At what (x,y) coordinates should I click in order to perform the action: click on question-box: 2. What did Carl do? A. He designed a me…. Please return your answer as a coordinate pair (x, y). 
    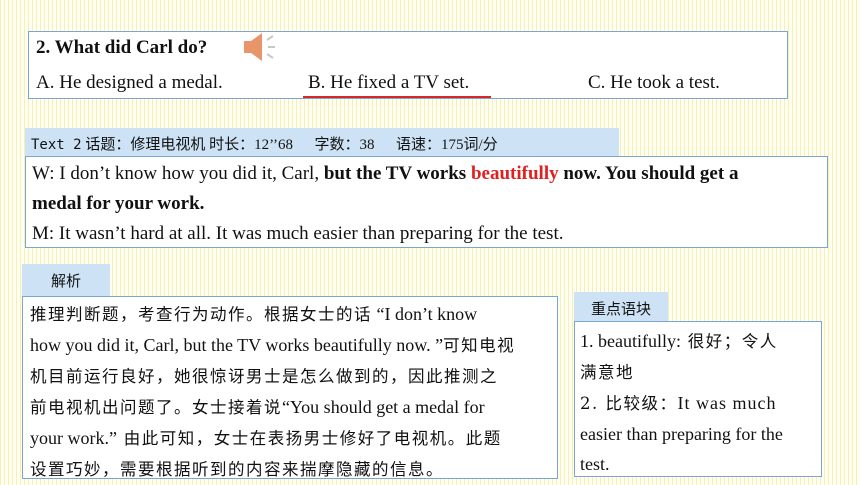
    Looking at the image, I should click on (408, 65).